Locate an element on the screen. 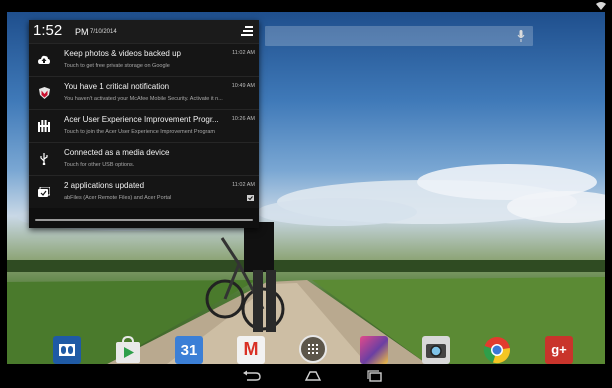 This screenshot has width=612, height=388. notification-text: Touch for other USB options. is located at coordinates (99, 165).